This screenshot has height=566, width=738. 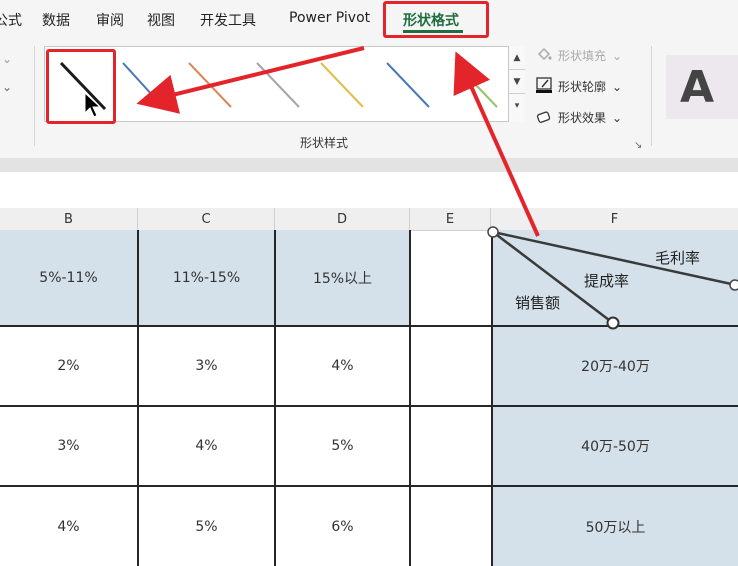 I want to click on arrow-to-tab, so click(x=496, y=144).